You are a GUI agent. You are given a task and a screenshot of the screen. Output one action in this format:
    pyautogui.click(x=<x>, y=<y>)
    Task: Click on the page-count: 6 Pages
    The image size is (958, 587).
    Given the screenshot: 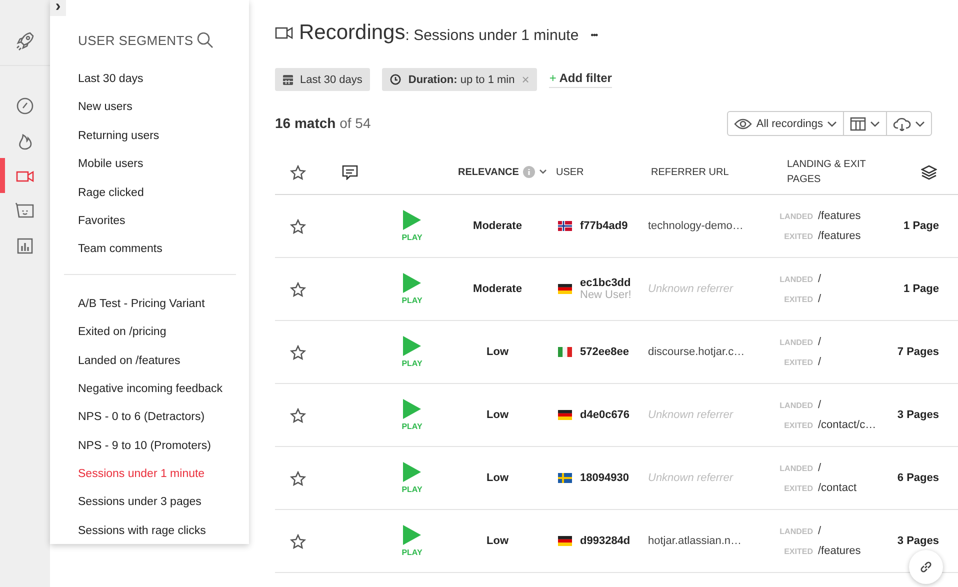 What is the action you would take?
    pyautogui.click(x=918, y=478)
    